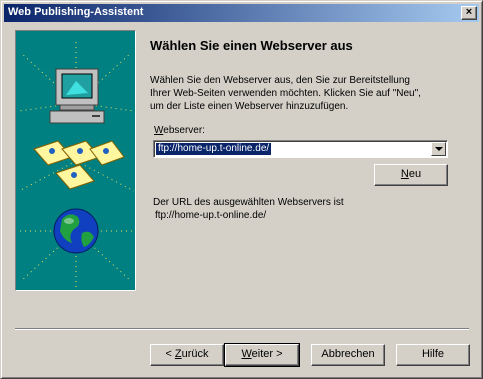 The width and height of the screenshot is (483, 379). I want to click on close-icon: ×, so click(469, 12).